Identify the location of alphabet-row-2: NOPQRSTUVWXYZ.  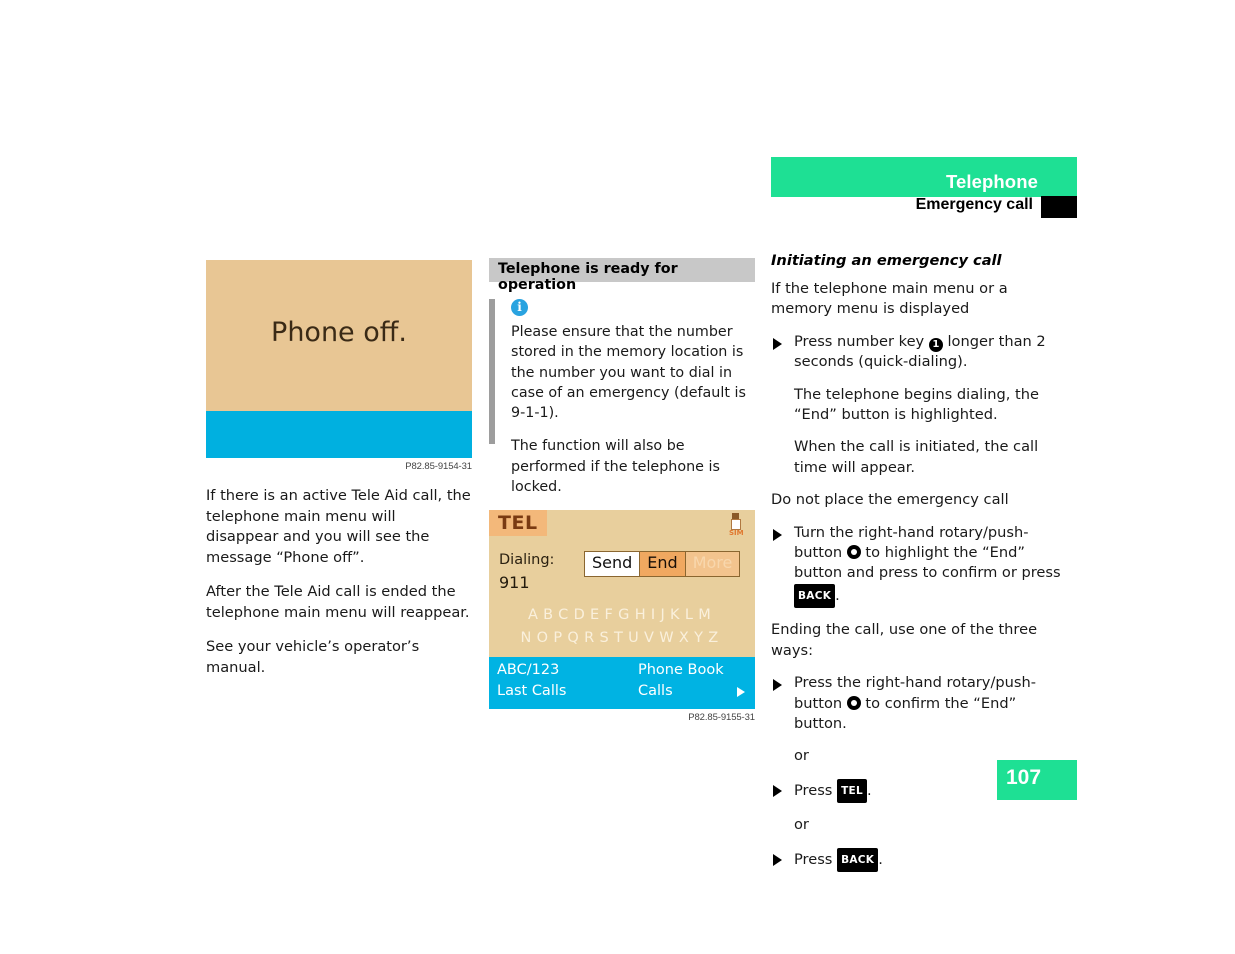
(622, 638).